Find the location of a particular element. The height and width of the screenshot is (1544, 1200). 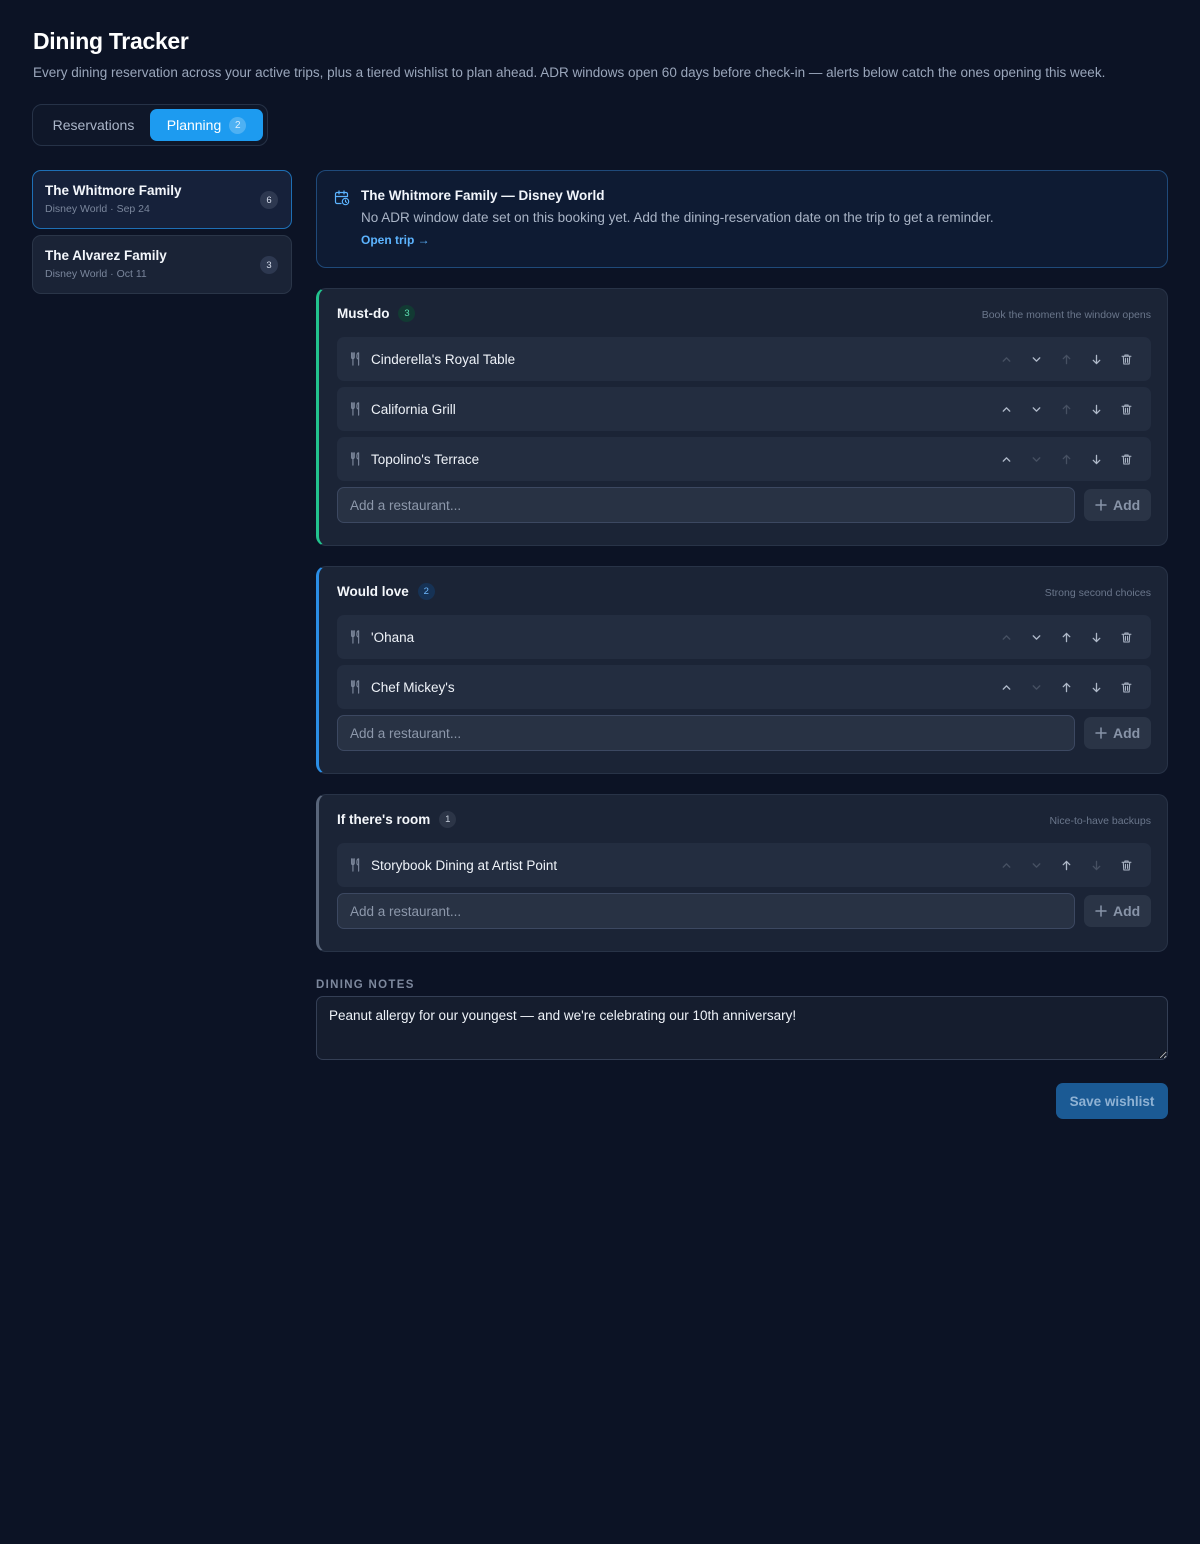

tier-count-badge: 1 is located at coordinates (448, 819).